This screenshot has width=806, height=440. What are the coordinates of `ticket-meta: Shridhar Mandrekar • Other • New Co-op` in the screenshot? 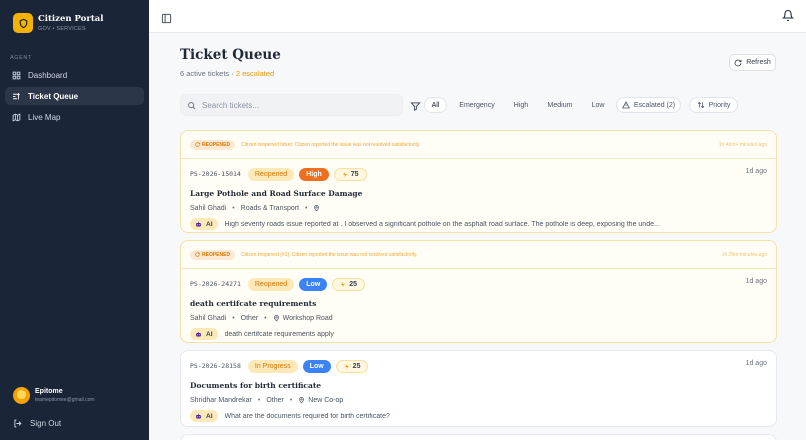 It's located at (267, 400).